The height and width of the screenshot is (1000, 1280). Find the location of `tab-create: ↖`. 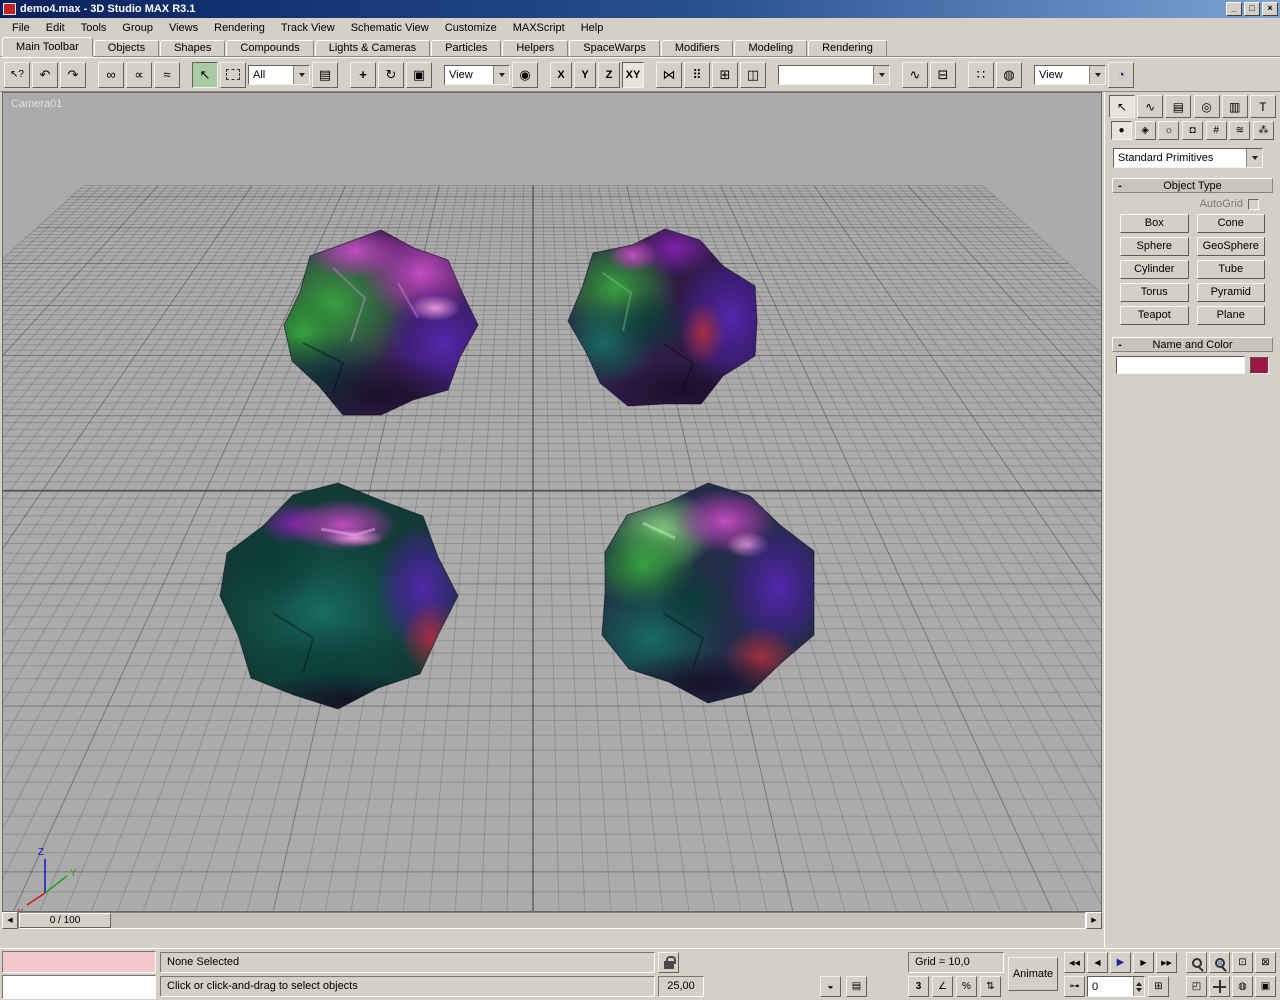

tab-create: ↖ is located at coordinates (1122, 106).